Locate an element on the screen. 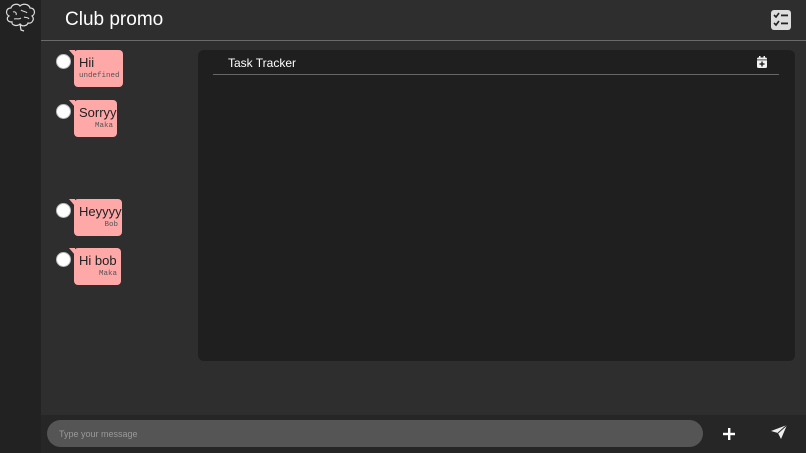  paper-plane-icon is located at coordinates (779, 432).